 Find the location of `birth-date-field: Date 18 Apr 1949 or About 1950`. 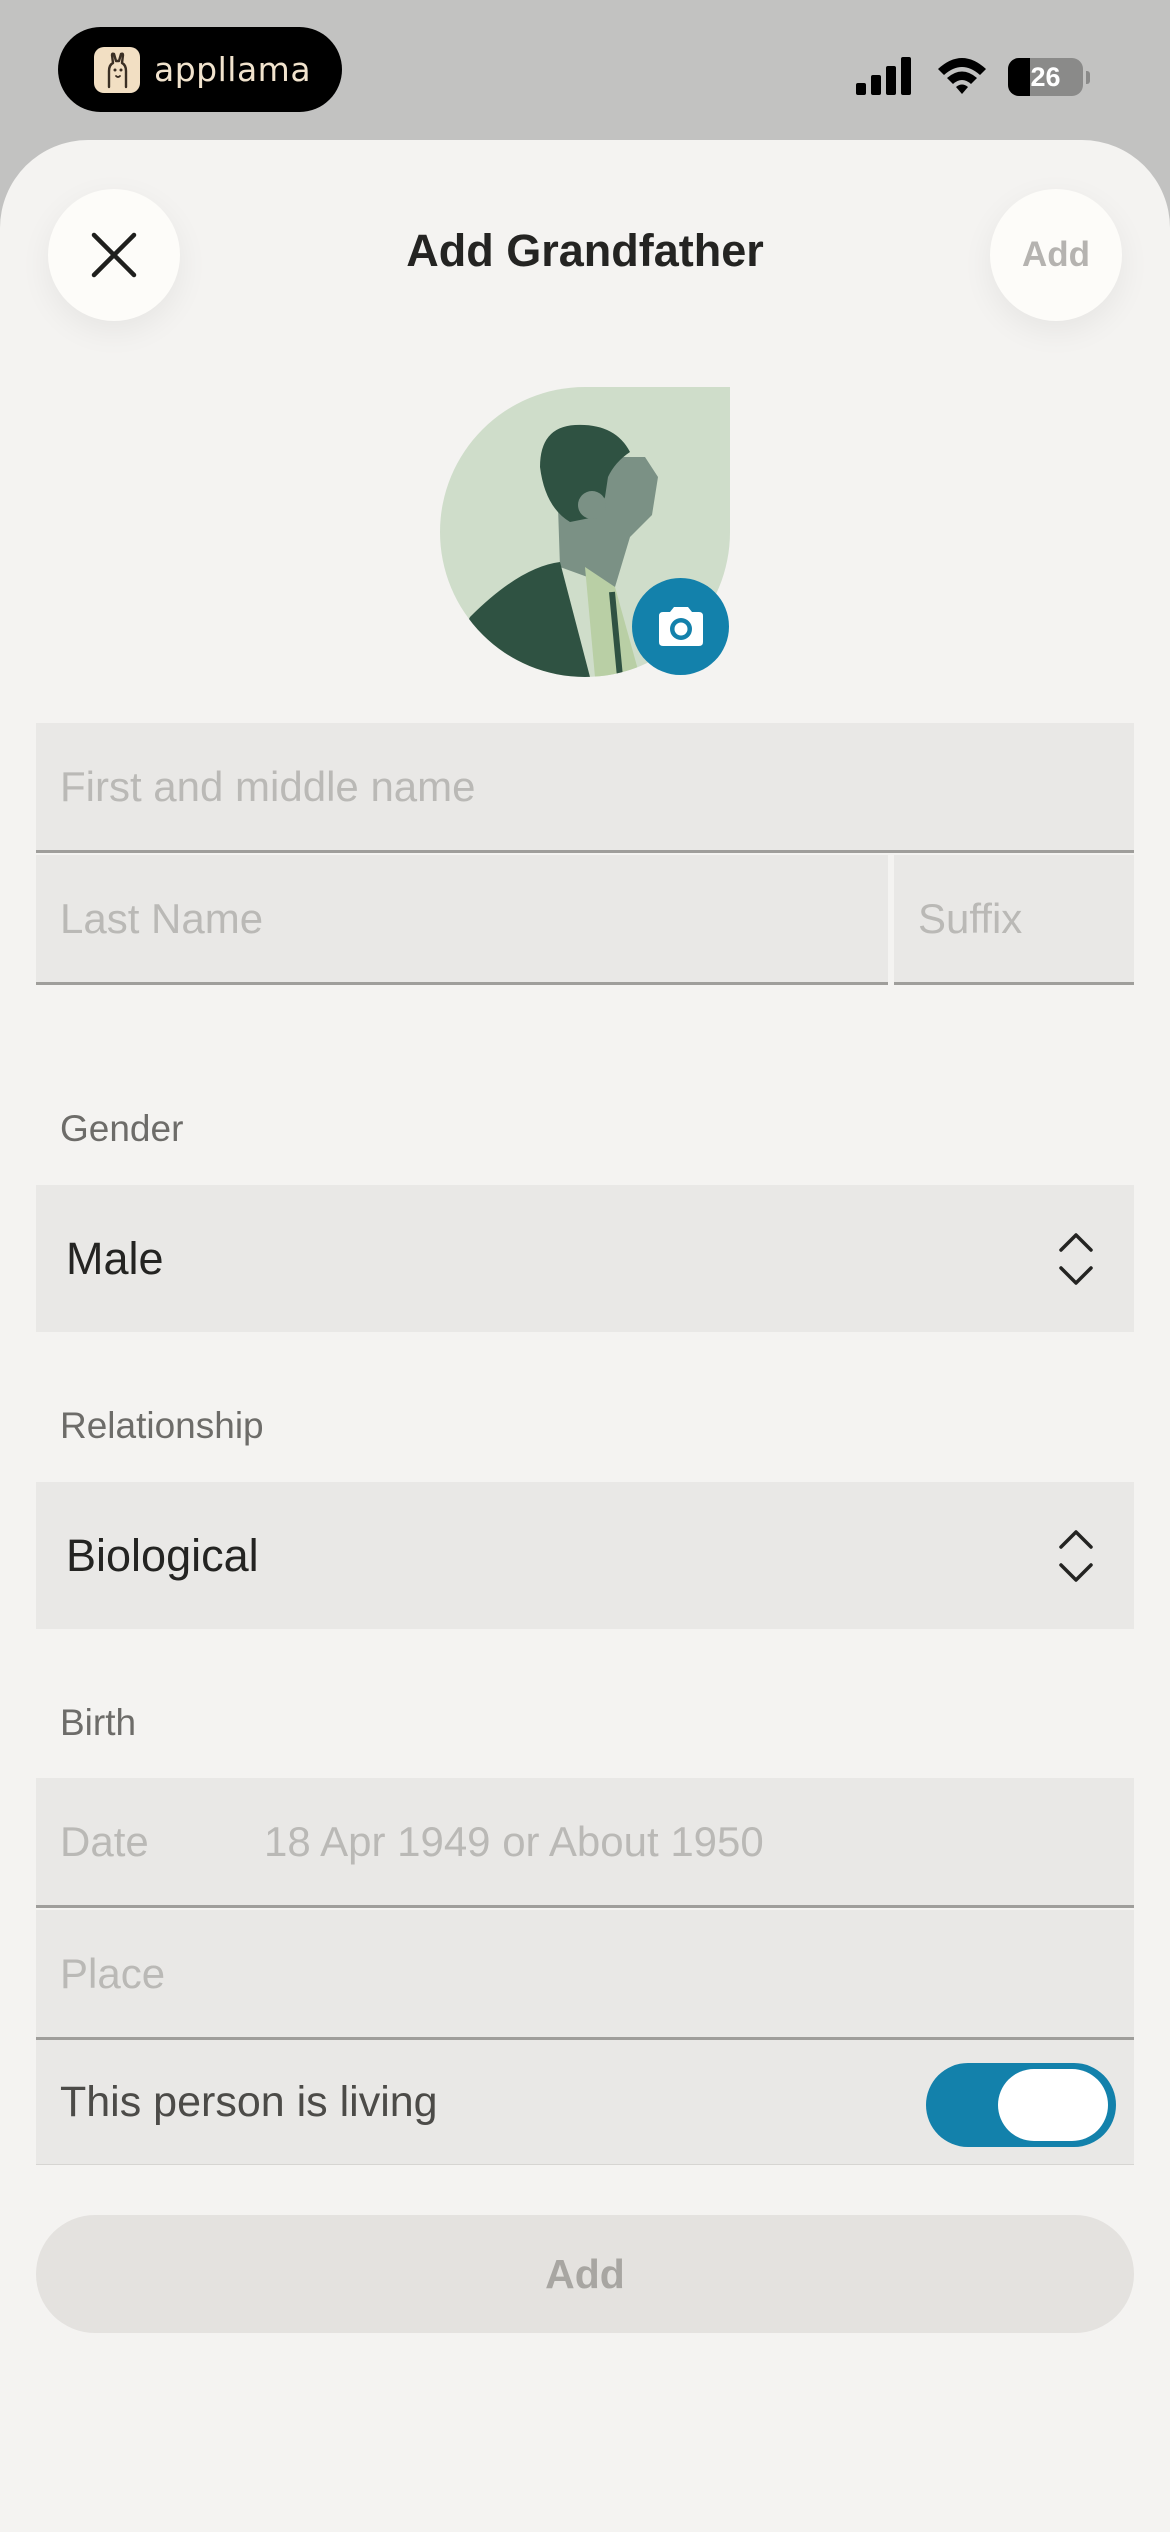

birth-date-field: Date 18 Apr 1949 or About 1950 is located at coordinates (585, 1843).